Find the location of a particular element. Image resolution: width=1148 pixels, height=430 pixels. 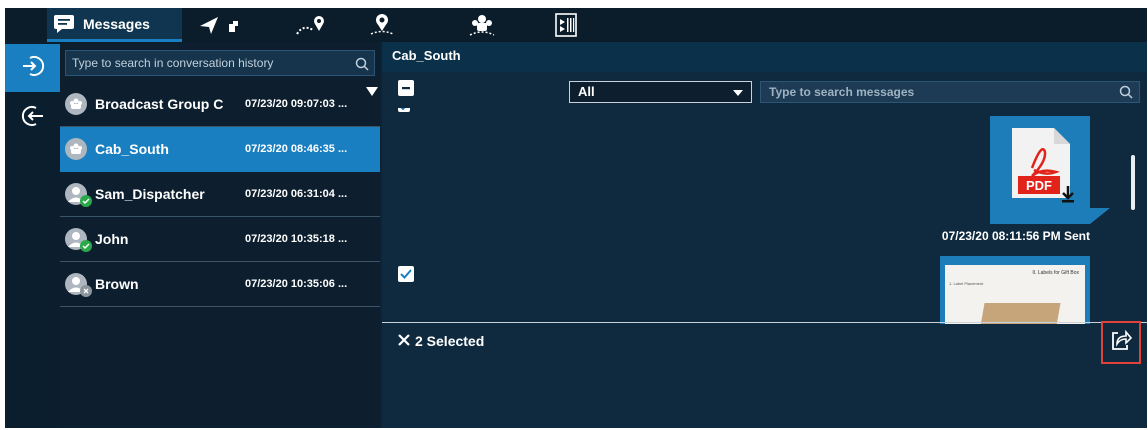

divider is located at coordinates (764, 322).